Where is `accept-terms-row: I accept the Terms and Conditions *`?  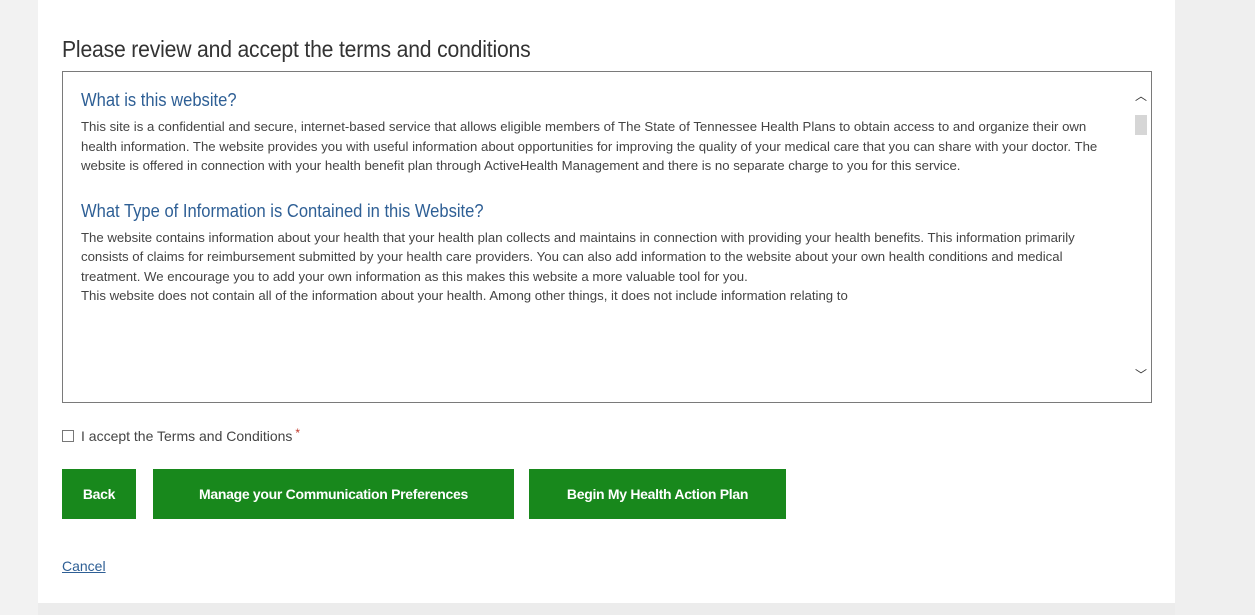
accept-terms-row: I accept the Terms and Conditions * is located at coordinates (181, 435).